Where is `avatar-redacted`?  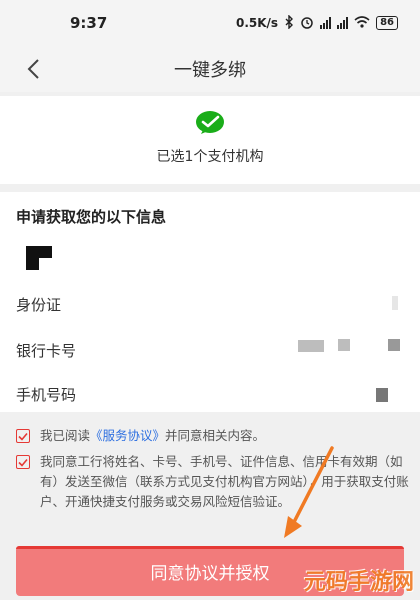 avatar-redacted is located at coordinates (39, 260).